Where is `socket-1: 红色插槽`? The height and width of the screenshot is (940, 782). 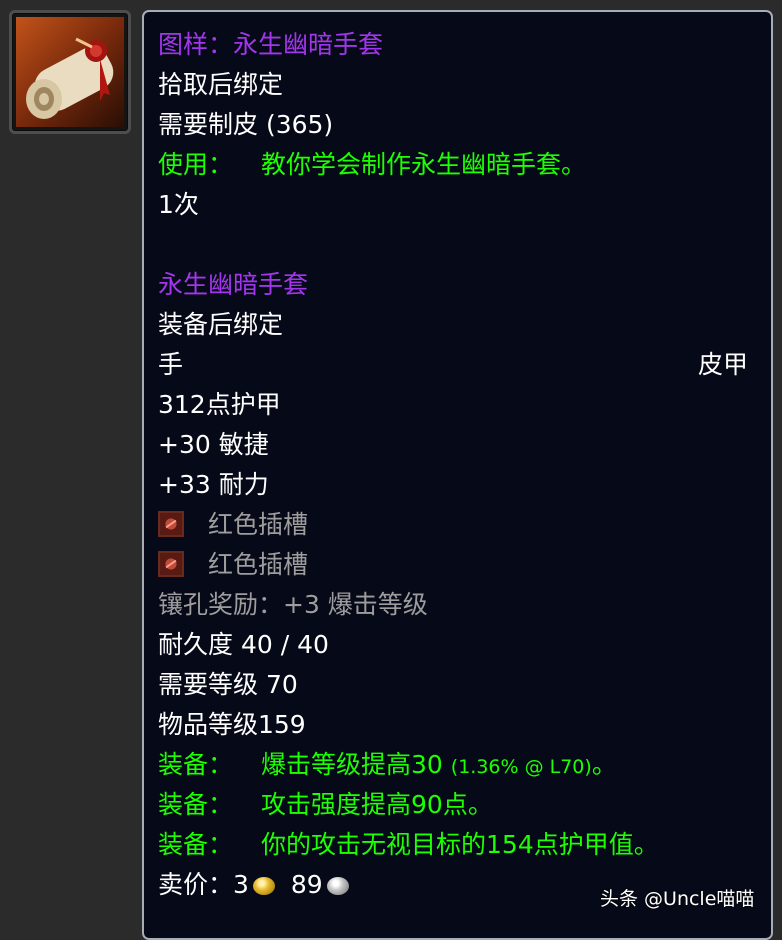 socket-1: 红色插槽 is located at coordinates (233, 525).